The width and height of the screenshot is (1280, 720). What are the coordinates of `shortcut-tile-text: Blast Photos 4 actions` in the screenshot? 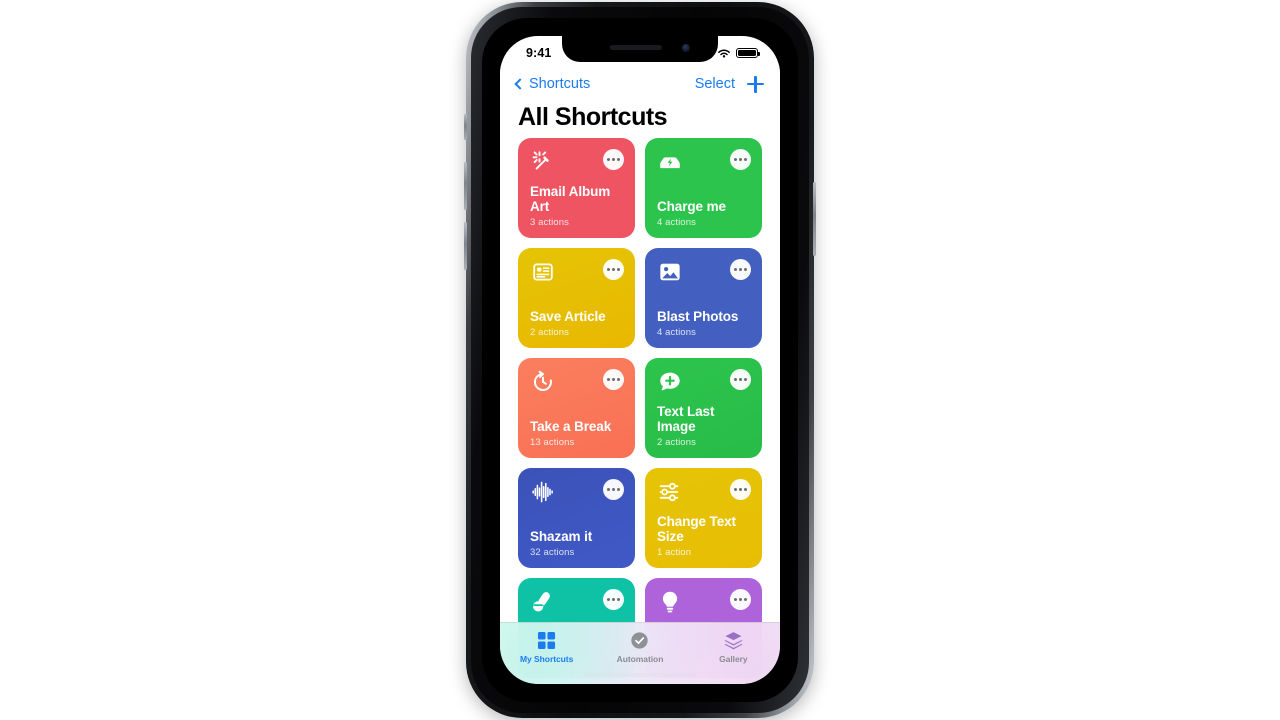 It's located at (703, 323).